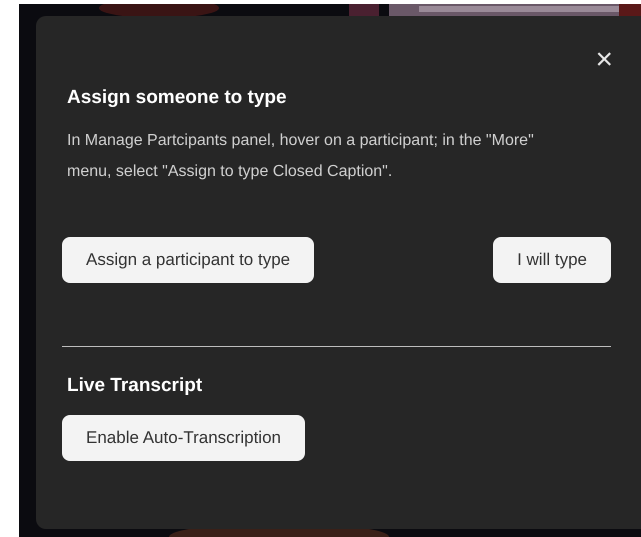  Describe the element at coordinates (188, 260) in the screenshot. I see `action-button: Assign a participant to type` at that location.